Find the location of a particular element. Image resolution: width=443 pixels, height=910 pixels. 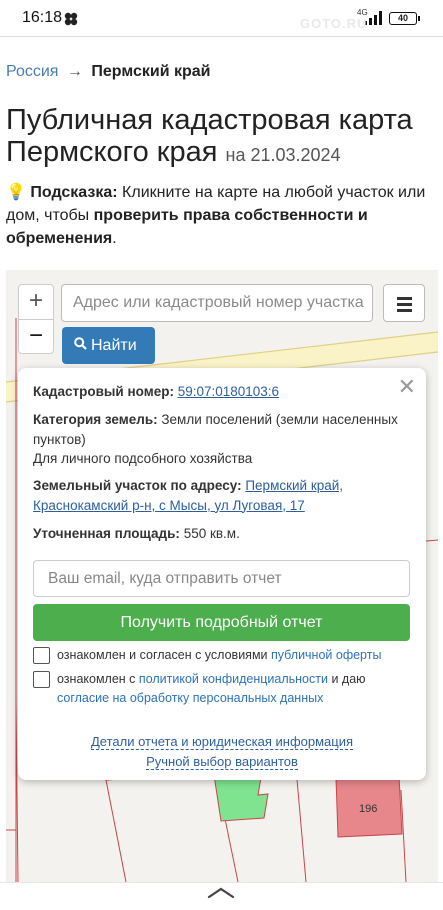

system-navigation-bar is located at coordinates (221, 896).